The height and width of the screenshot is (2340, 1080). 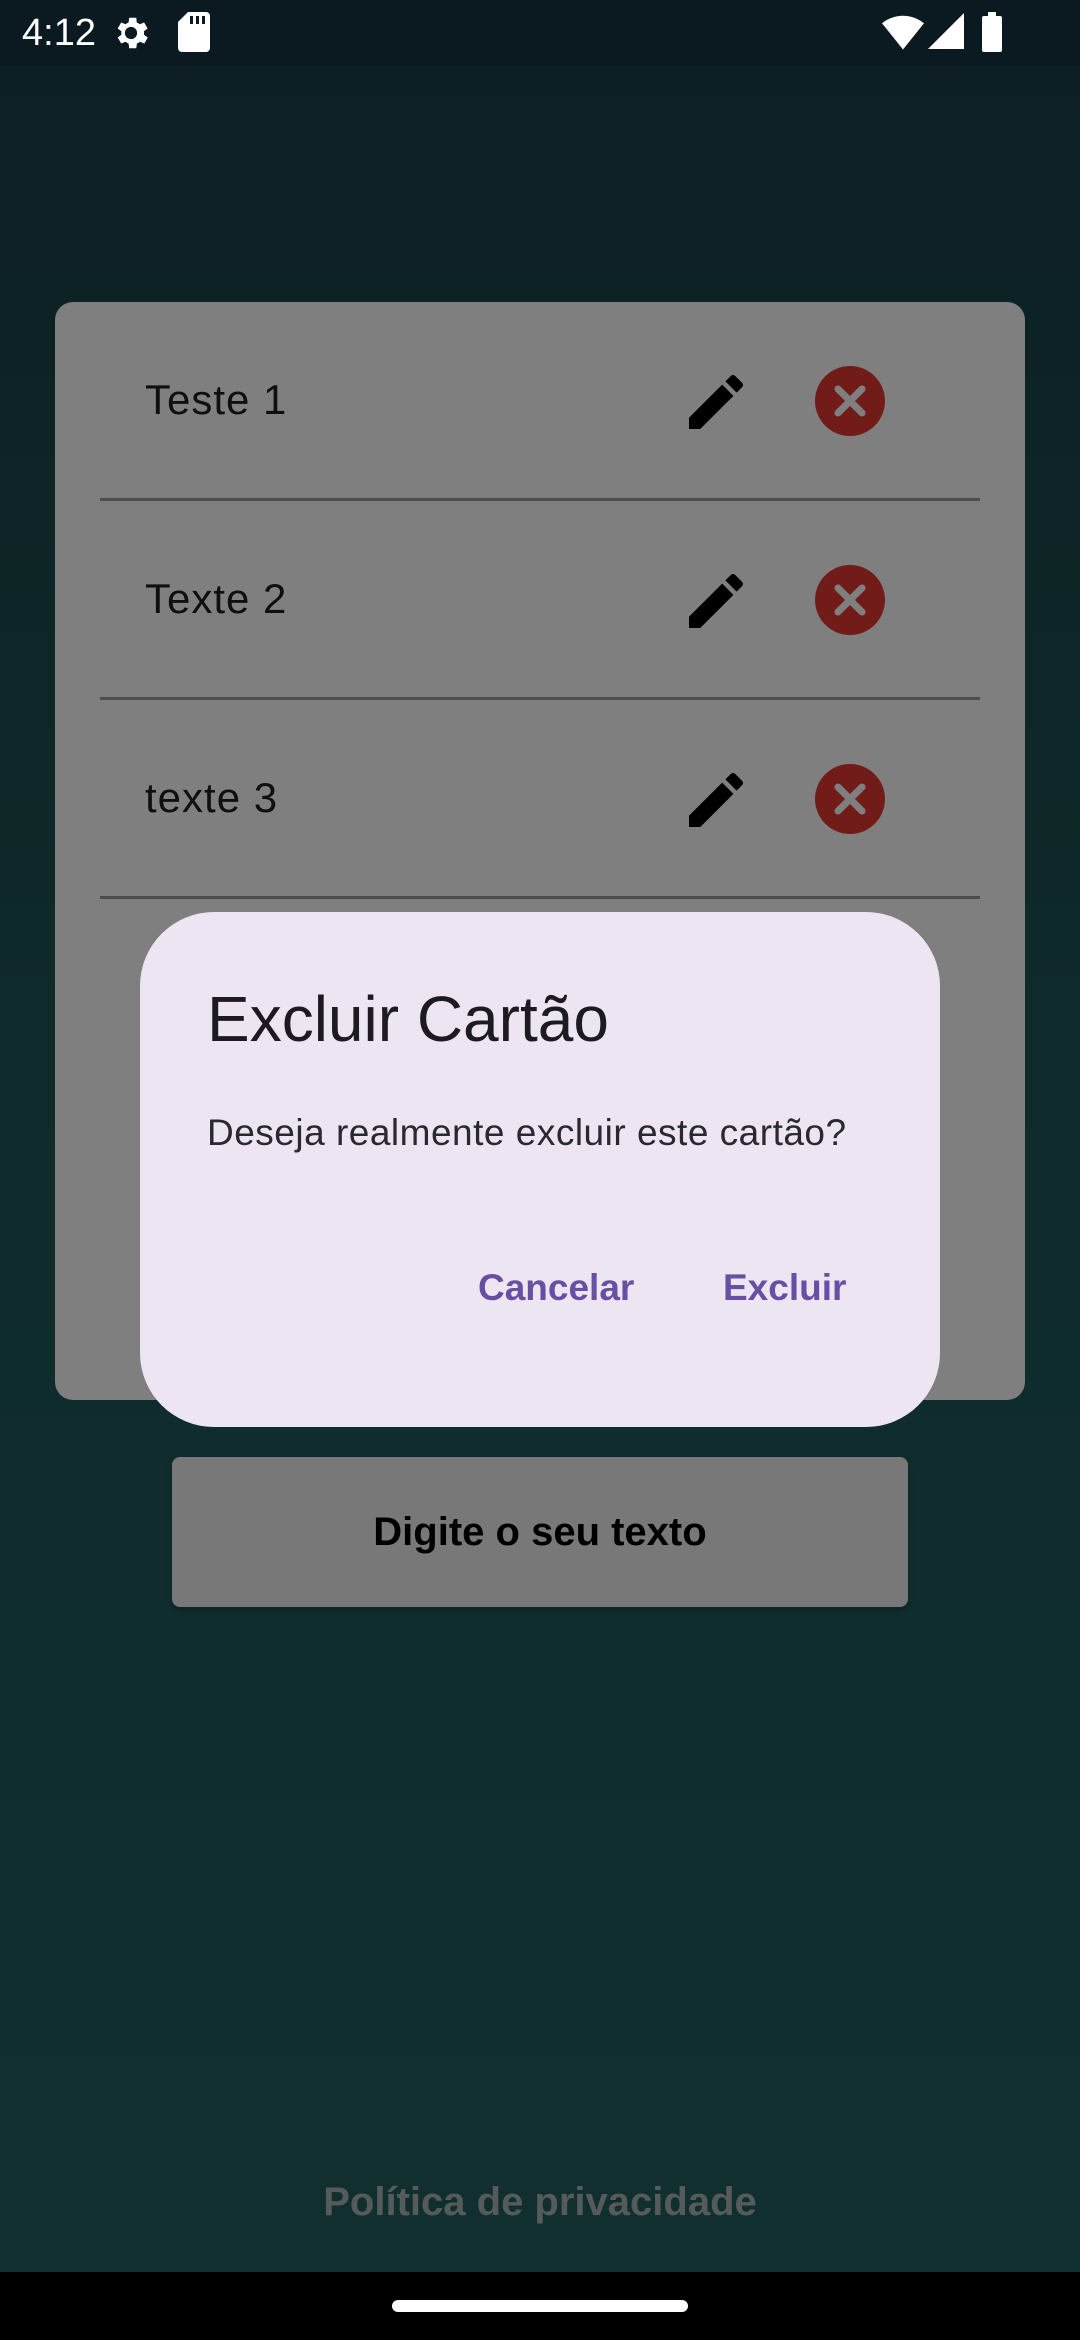 I want to click on home-handle, so click(x=540, y=2306).